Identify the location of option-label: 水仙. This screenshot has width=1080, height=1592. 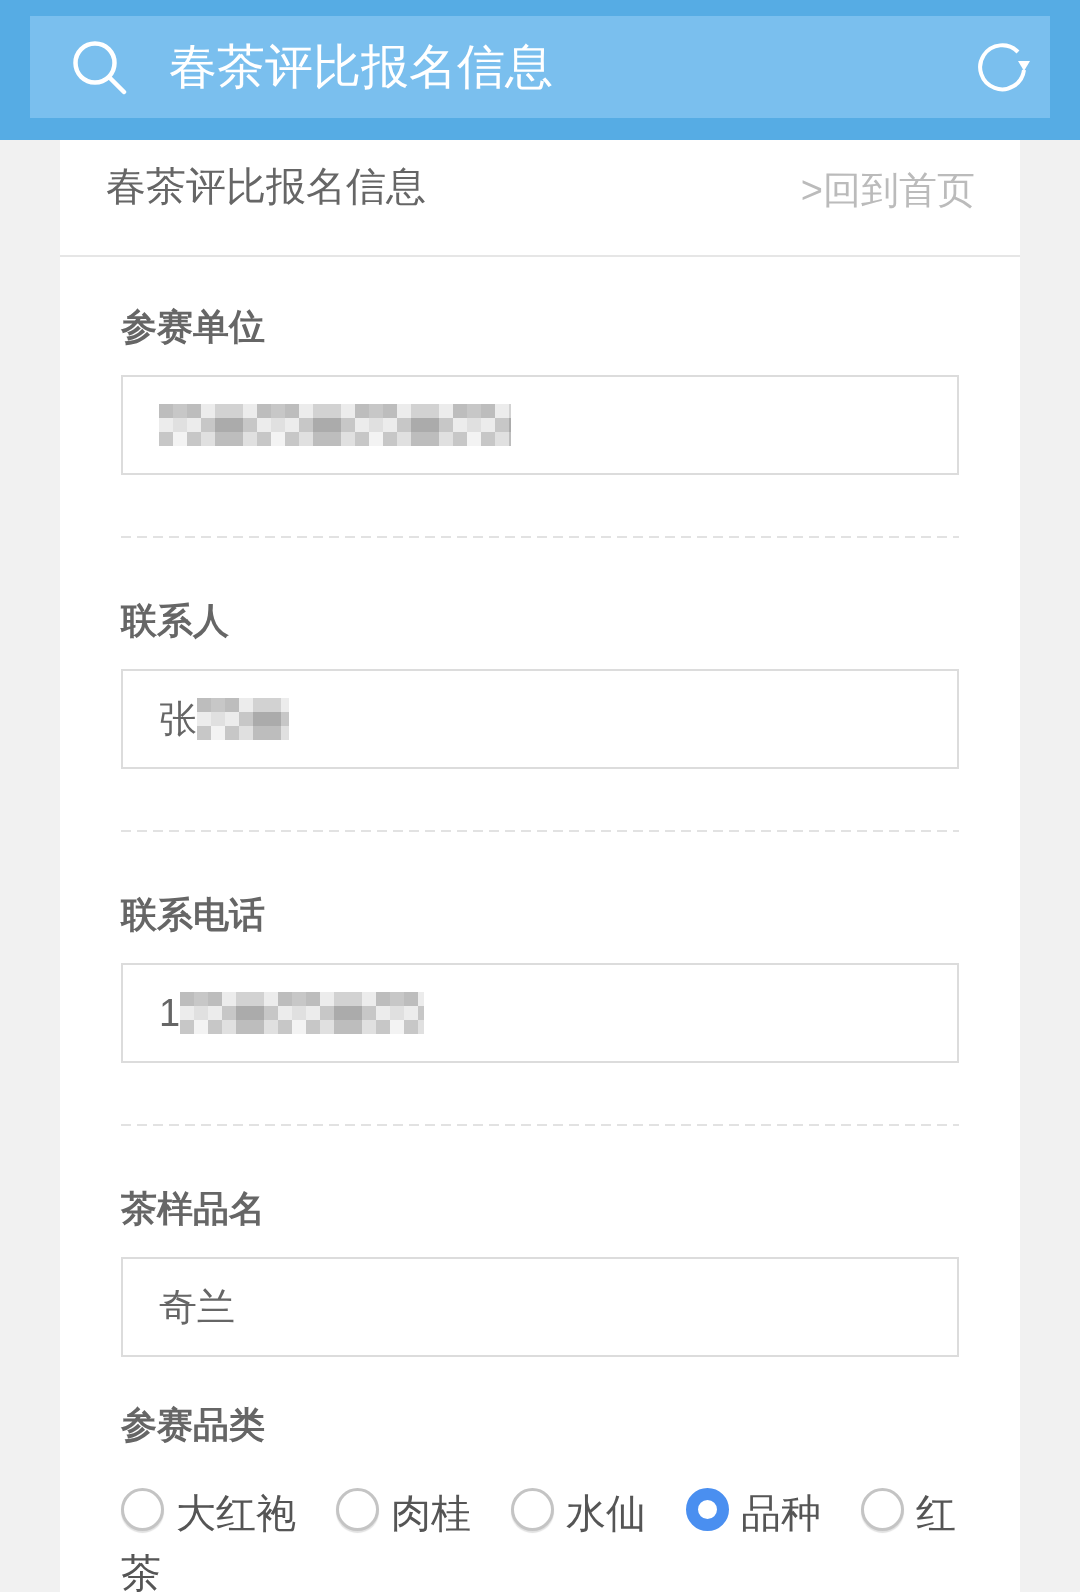
(606, 1513).